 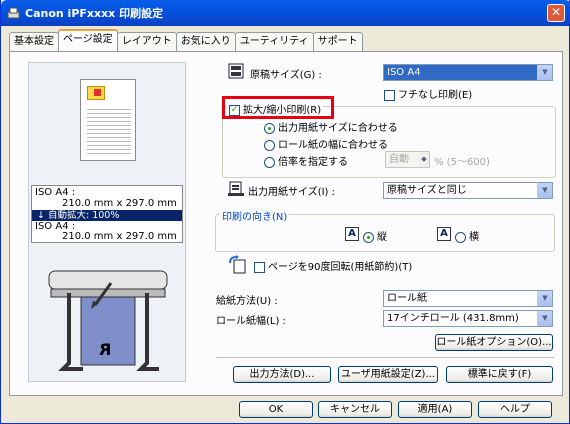 I want to click on landscape-label: 横, so click(x=474, y=237).